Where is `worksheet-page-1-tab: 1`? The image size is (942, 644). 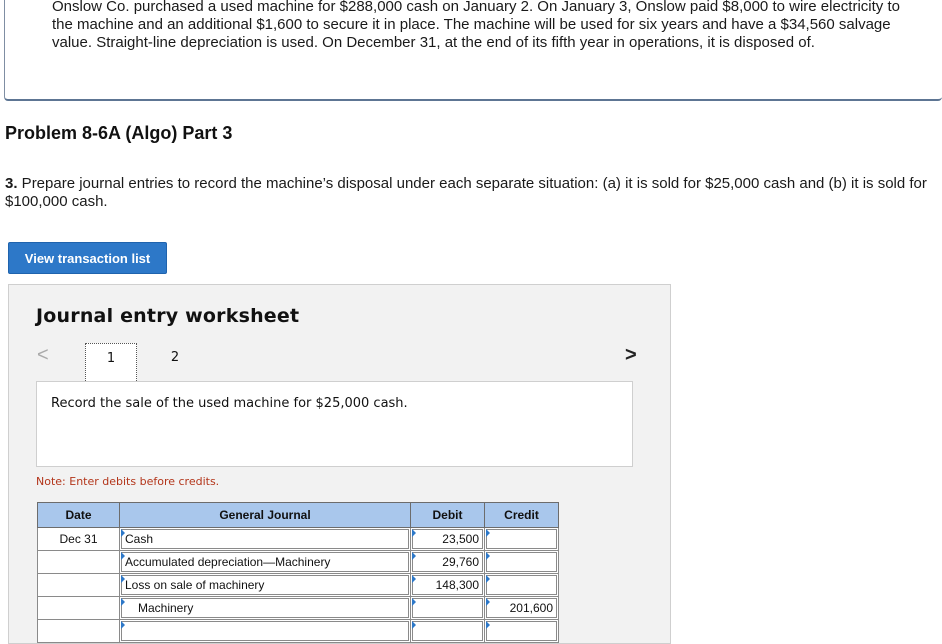 worksheet-page-1-tab: 1 is located at coordinates (111, 363).